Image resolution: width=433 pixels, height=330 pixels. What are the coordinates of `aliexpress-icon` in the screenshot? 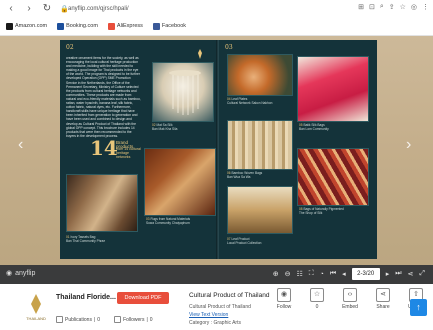 It's located at (111, 26).